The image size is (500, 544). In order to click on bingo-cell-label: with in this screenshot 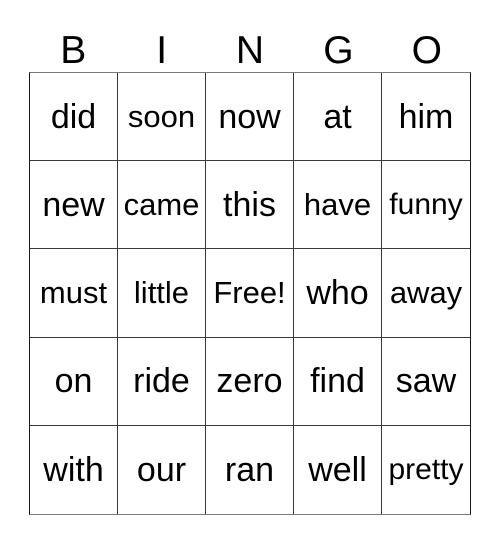, I will do `click(73, 469)`.